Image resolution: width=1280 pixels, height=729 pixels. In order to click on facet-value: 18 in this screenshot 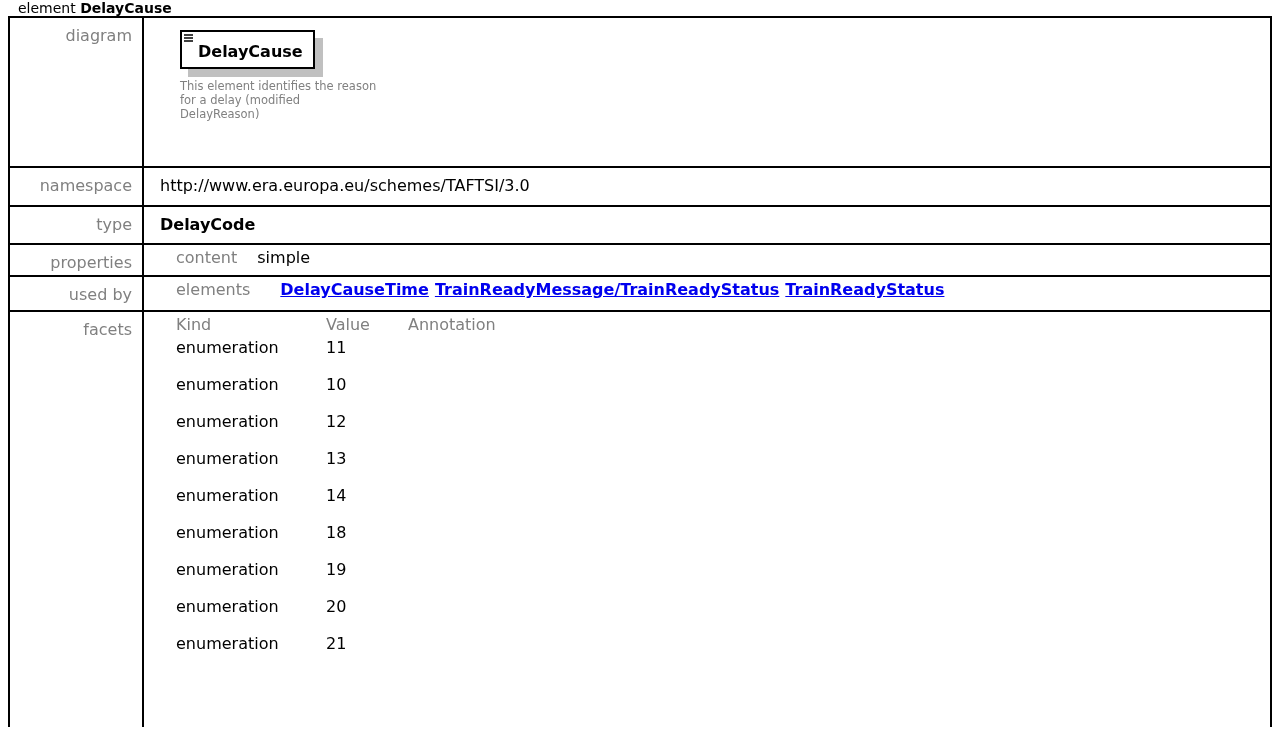, I will do `click(337, 532)`.